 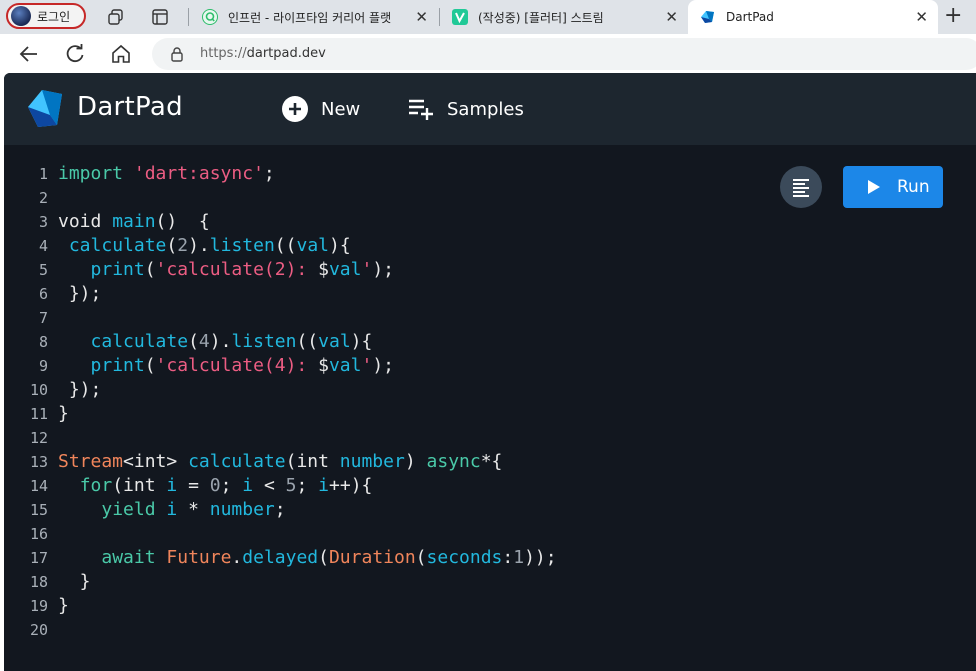 What do you see at coordinates (204, 341) in the screenshot?
I see `code-token: 4` at bounding box center [204, 341].